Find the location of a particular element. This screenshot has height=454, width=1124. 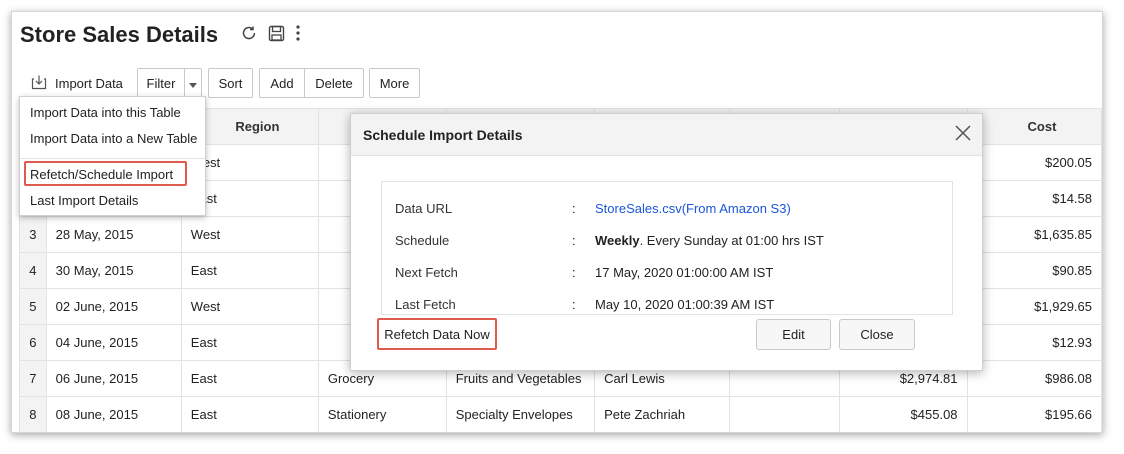

cell-date: 30 May, 2015 is located at coordinates (113, 270).